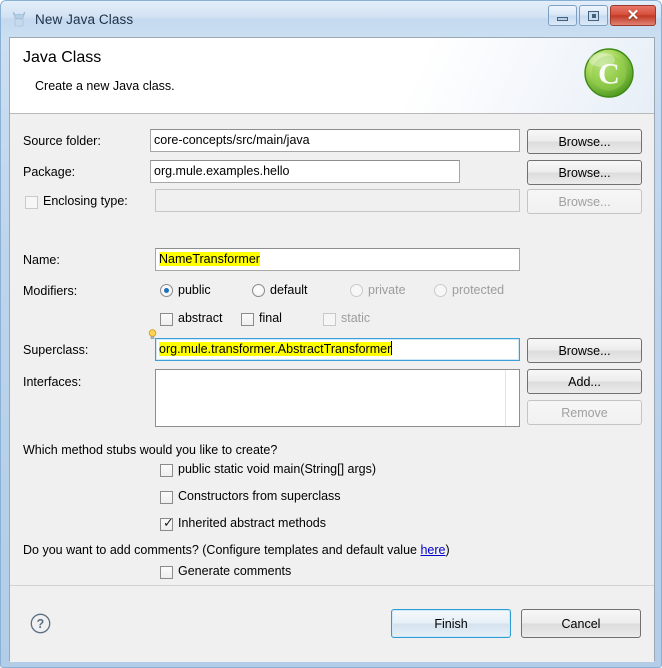  What do you see at coordinates (584, 412) in the screenshot?
I see `interfaces-remove-button: Remove` at bounding box center [584, 412].